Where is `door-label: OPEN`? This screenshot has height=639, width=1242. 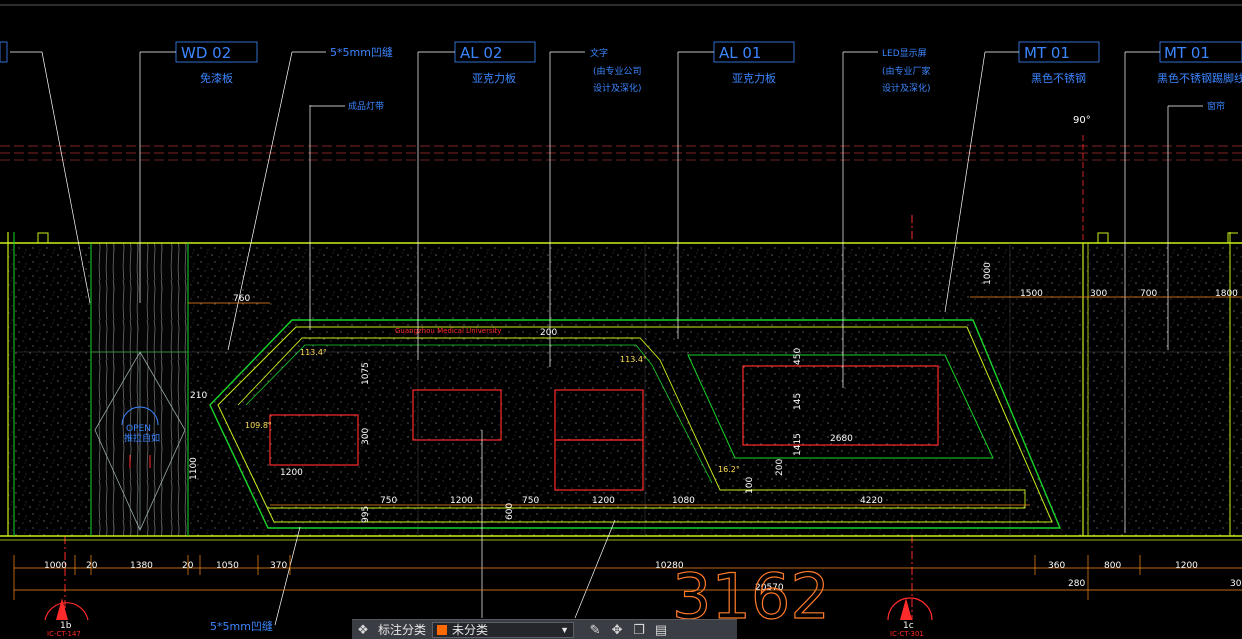
door-label: OPEN is located at coordinates (138, 429).